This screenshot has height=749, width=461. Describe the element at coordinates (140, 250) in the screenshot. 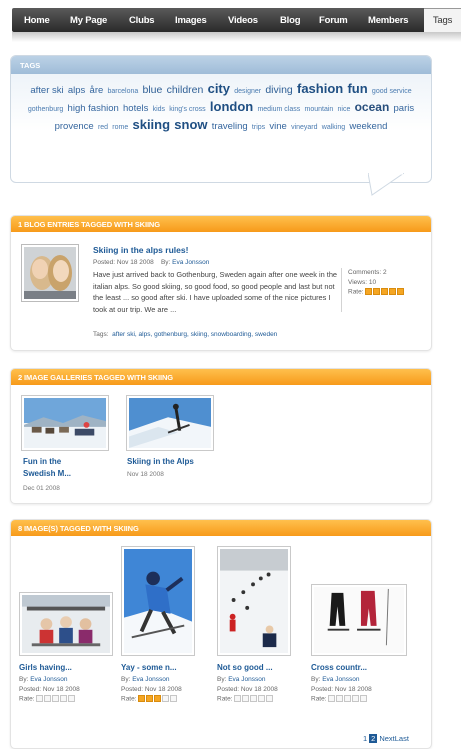

I see `blog-entry-title: Skiing in the alps rules!` at that location.